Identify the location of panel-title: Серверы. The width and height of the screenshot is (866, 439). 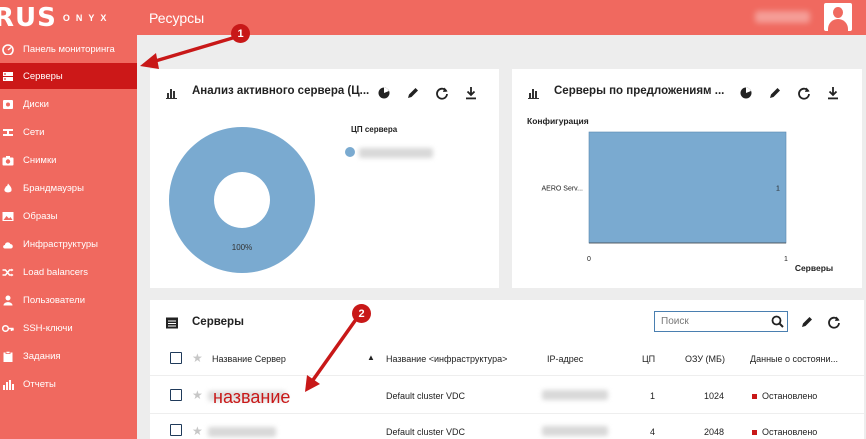
(218, 322).